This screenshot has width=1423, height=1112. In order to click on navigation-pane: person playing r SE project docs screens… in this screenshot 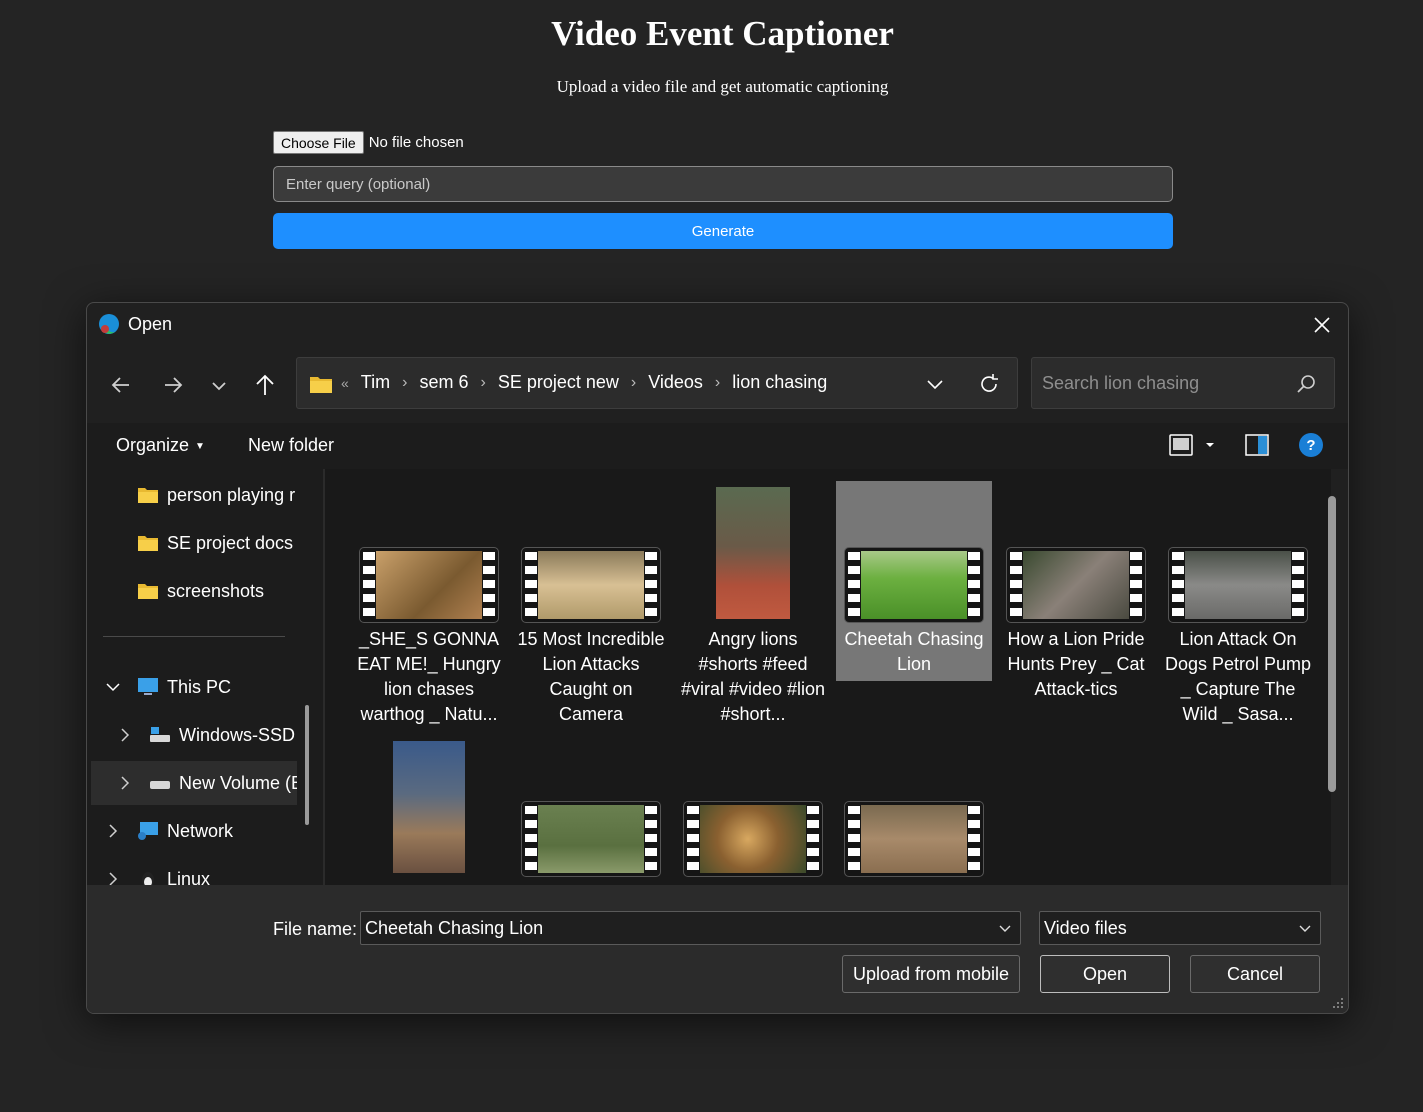, I will do `click(205, 679)`.